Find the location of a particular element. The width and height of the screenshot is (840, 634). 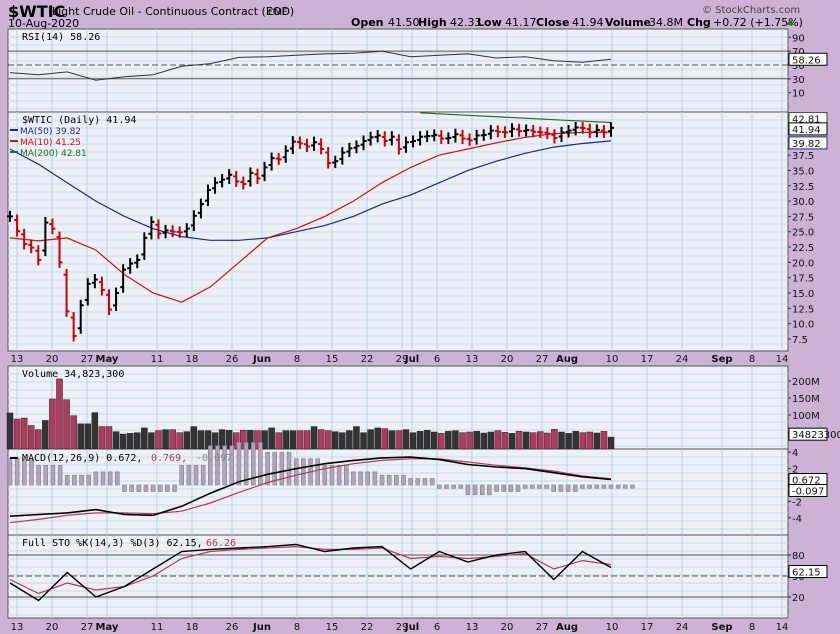

y-axis-label: 30 is located at coordinates (798, 80).